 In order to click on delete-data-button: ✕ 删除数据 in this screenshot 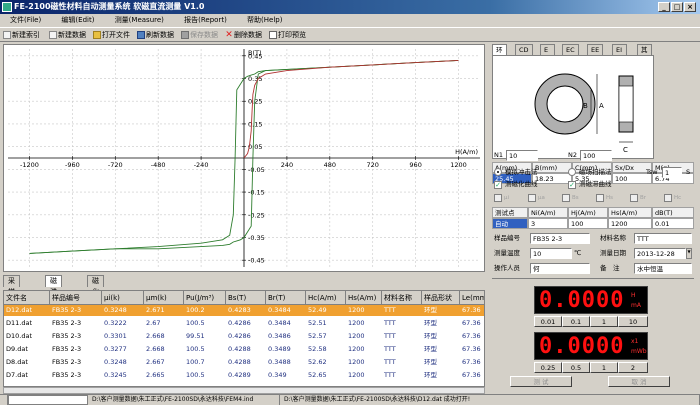, I will do `click(244, 35)`.